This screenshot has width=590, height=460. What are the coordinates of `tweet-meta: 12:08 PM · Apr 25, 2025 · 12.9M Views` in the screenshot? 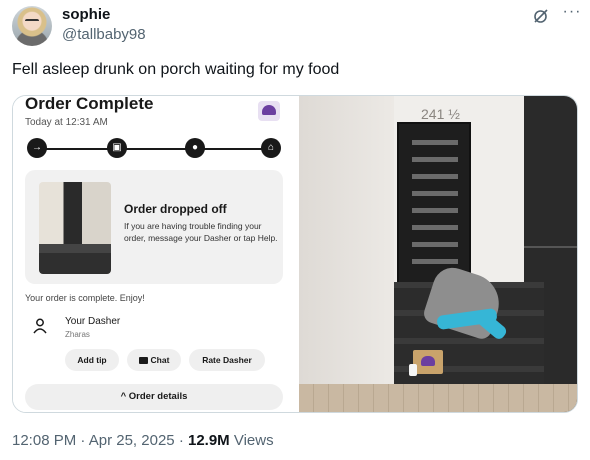 It's located at (143, 440).